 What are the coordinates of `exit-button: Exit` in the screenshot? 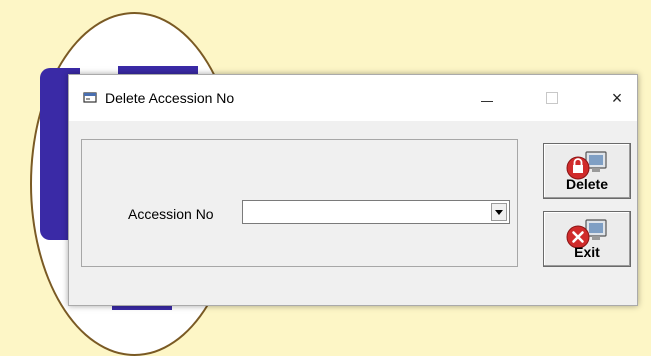 It's located at (587, 239).